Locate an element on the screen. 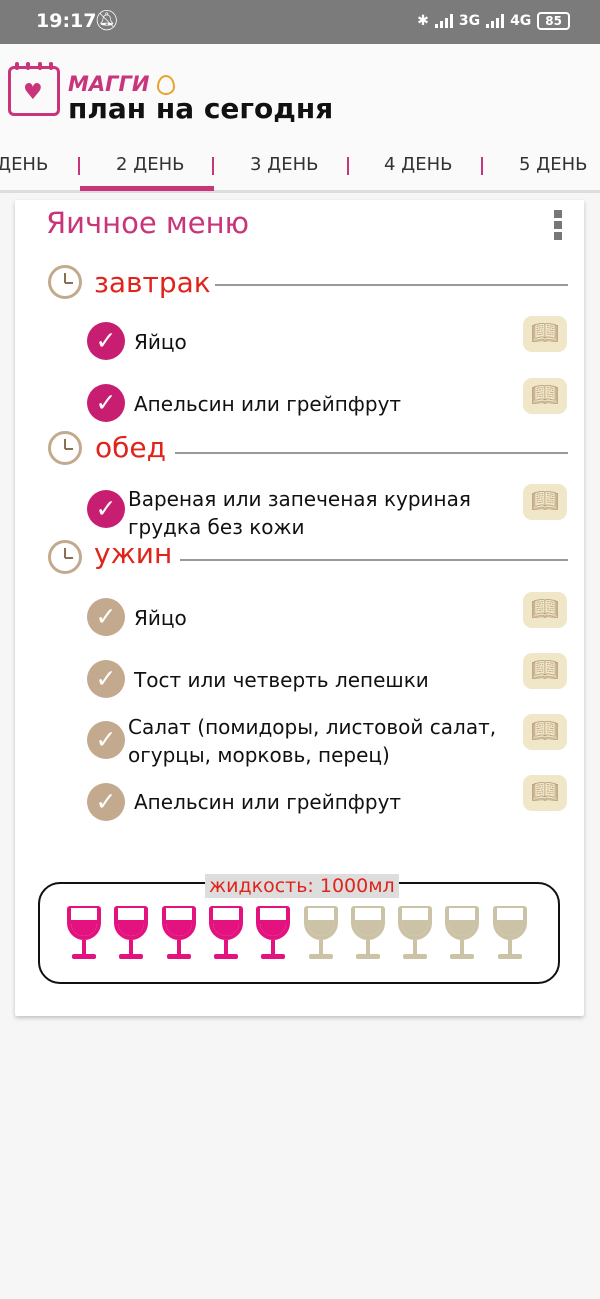 Image resolution: width=600 pixels, height=1299 pixels. tab-day-1: ДЕНЬ is located at coordinates (24, 164).